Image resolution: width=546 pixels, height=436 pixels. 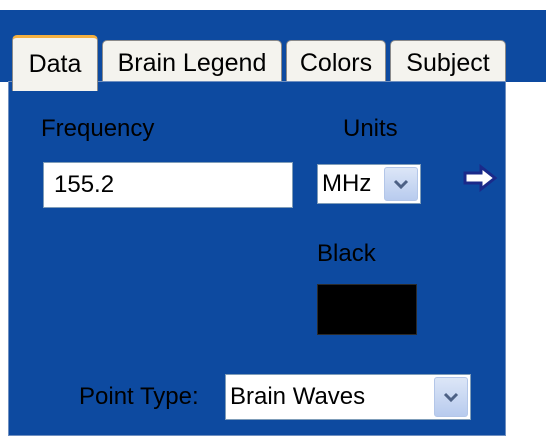 I want to click on apply-arrow-button, so click(x=481, y=178).